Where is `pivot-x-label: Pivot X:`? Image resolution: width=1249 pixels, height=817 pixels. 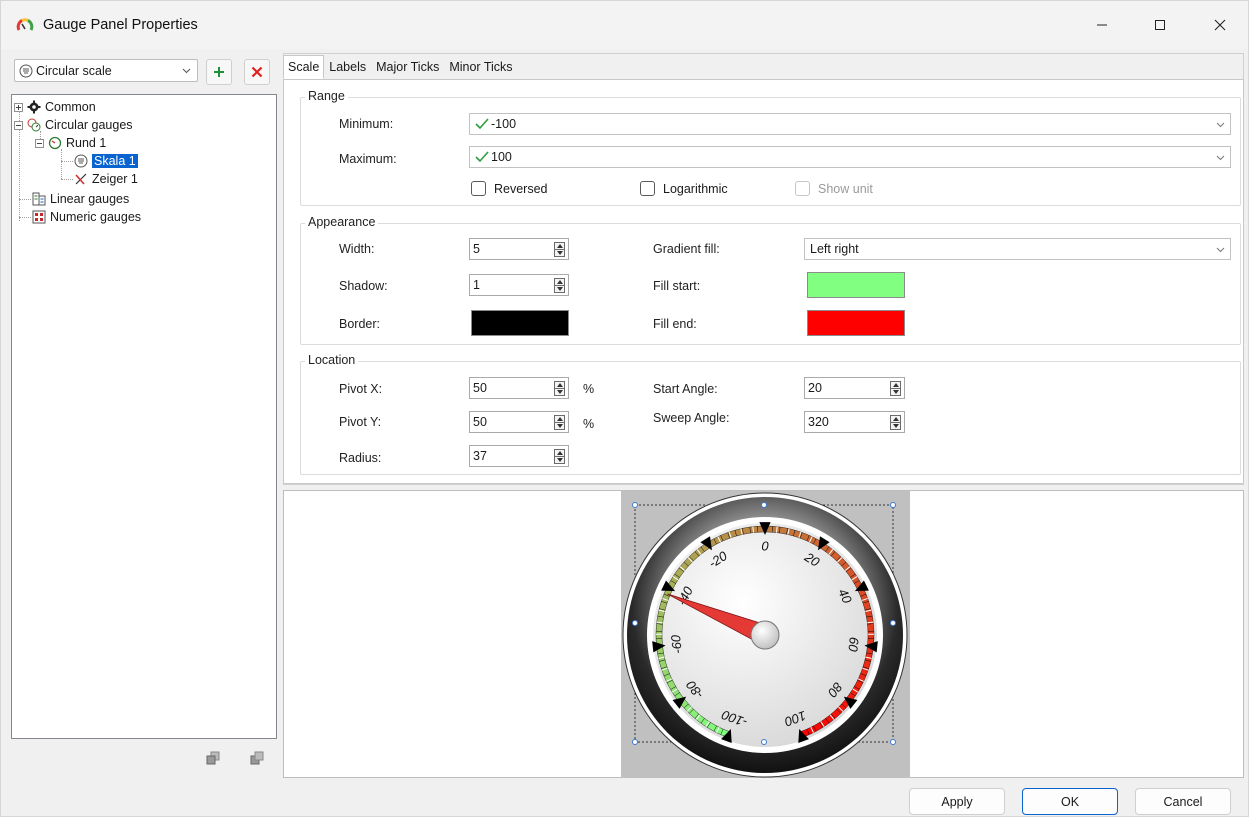
pivot-x-label: Pivot X: is located at coordinates (361, 389).